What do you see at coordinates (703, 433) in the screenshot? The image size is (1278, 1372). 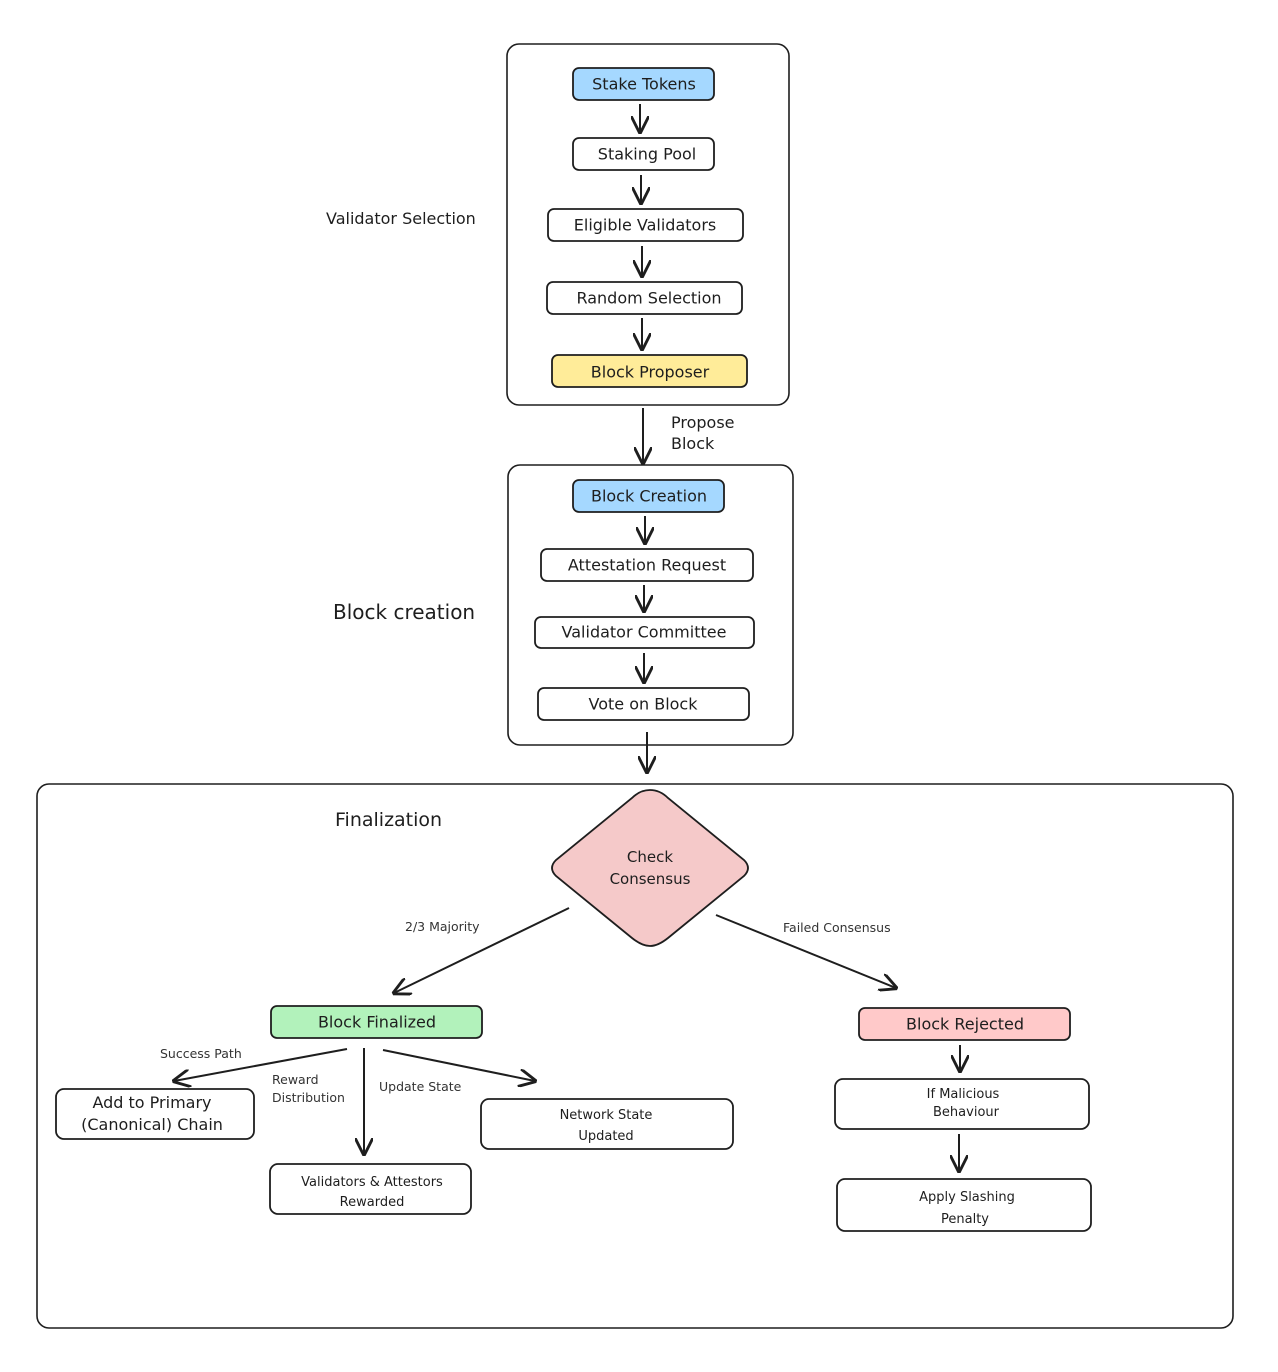 I see `edge-label-propose-block: Propose Block` at bounding box center [703, 433].